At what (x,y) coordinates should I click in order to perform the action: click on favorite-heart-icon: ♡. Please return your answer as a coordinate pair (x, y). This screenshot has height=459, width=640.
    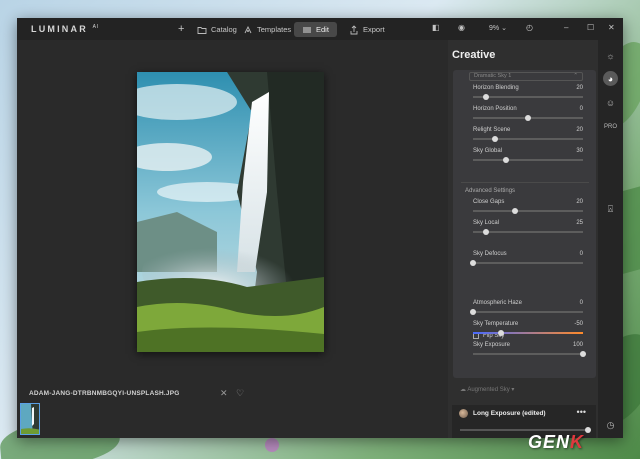
    Looking at the image, I should click on (240, 393).